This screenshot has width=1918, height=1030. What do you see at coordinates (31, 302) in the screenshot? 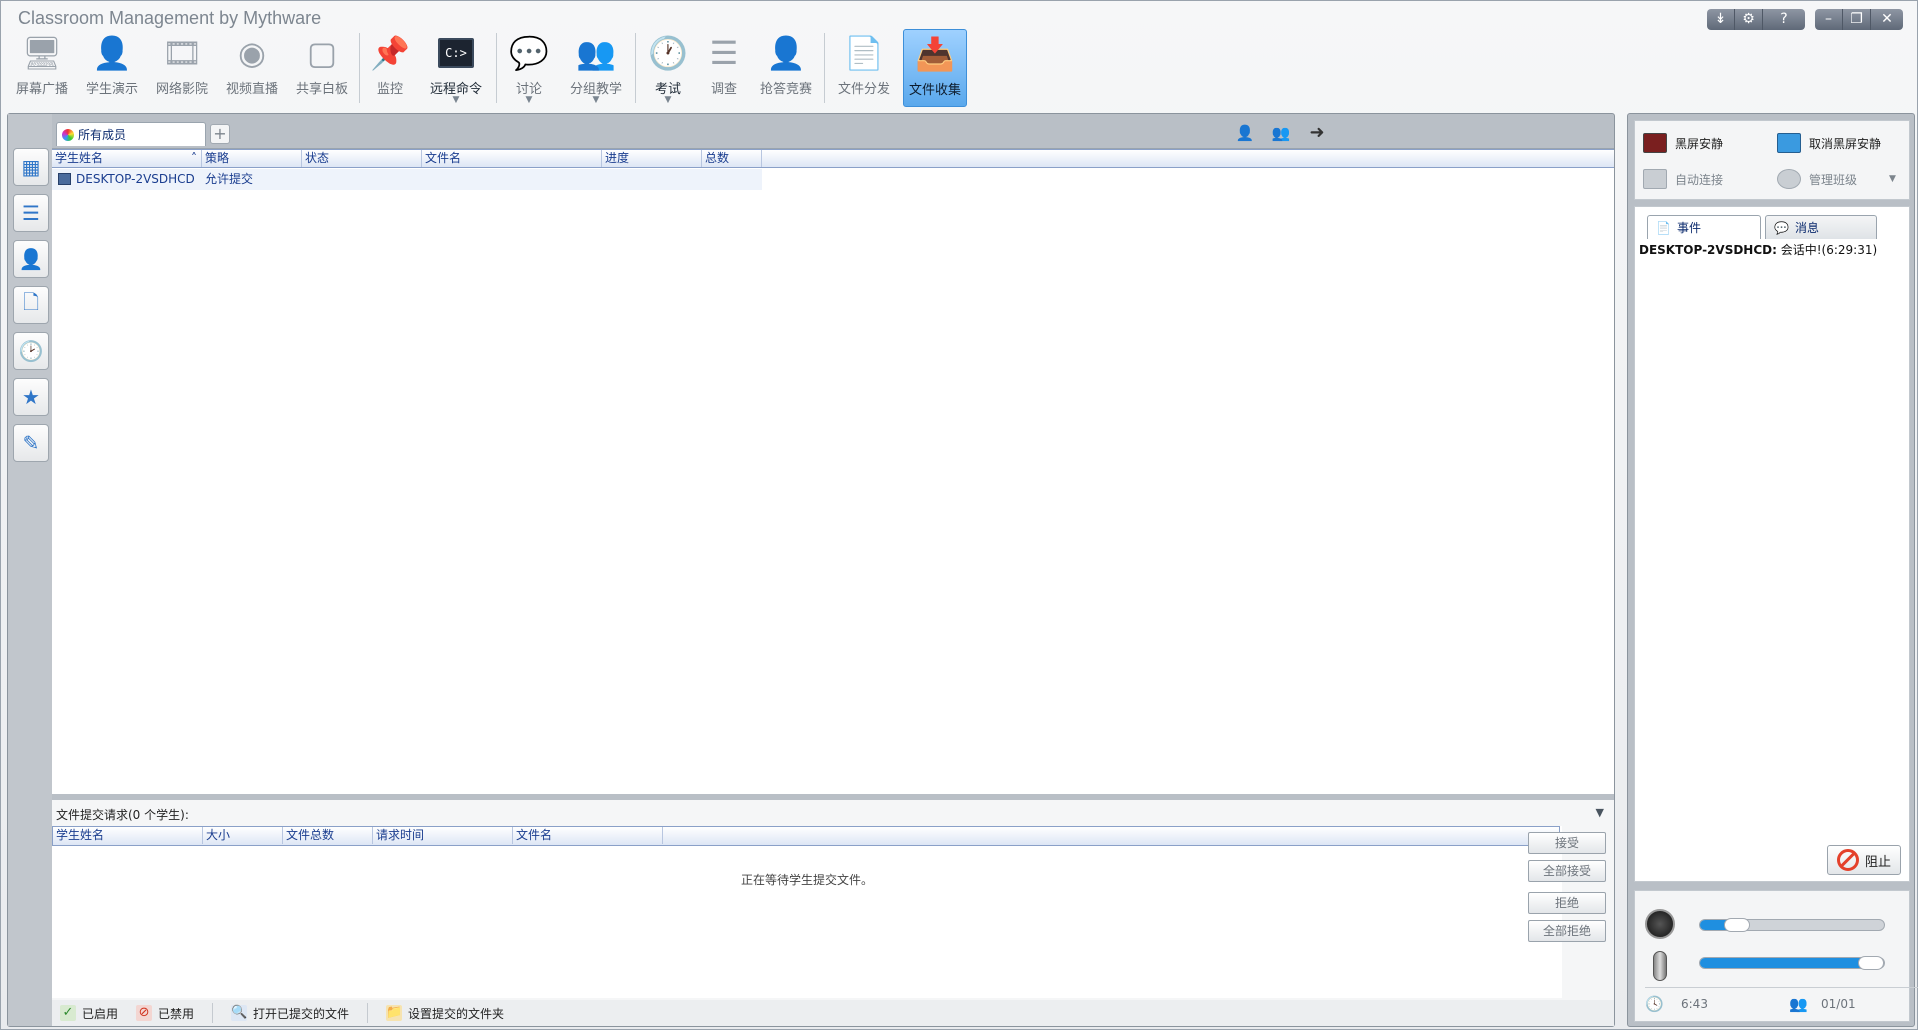
I see `document-icon: 🗋` at bounding box center [31, 302].